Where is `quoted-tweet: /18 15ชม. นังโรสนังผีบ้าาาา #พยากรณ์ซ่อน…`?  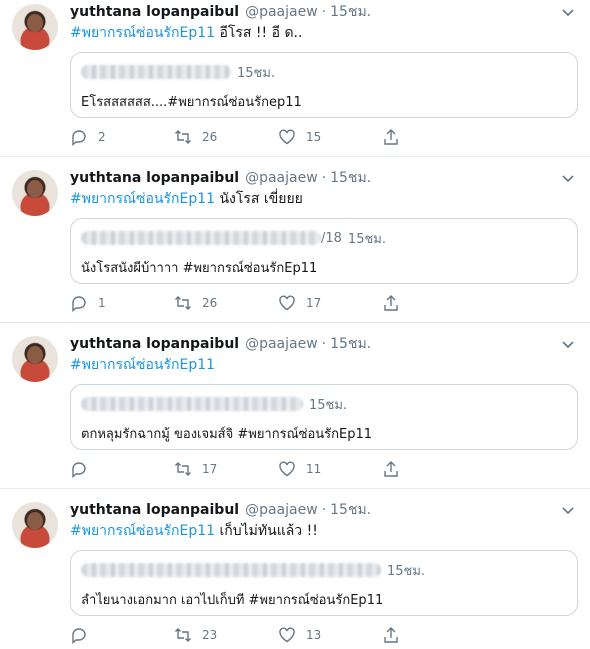 quoted-tweet: /18 15ชม. นังโรสนังผีบ้าาาา #พยากรณ์ซ่อน… is located at coordinates (324, 251).